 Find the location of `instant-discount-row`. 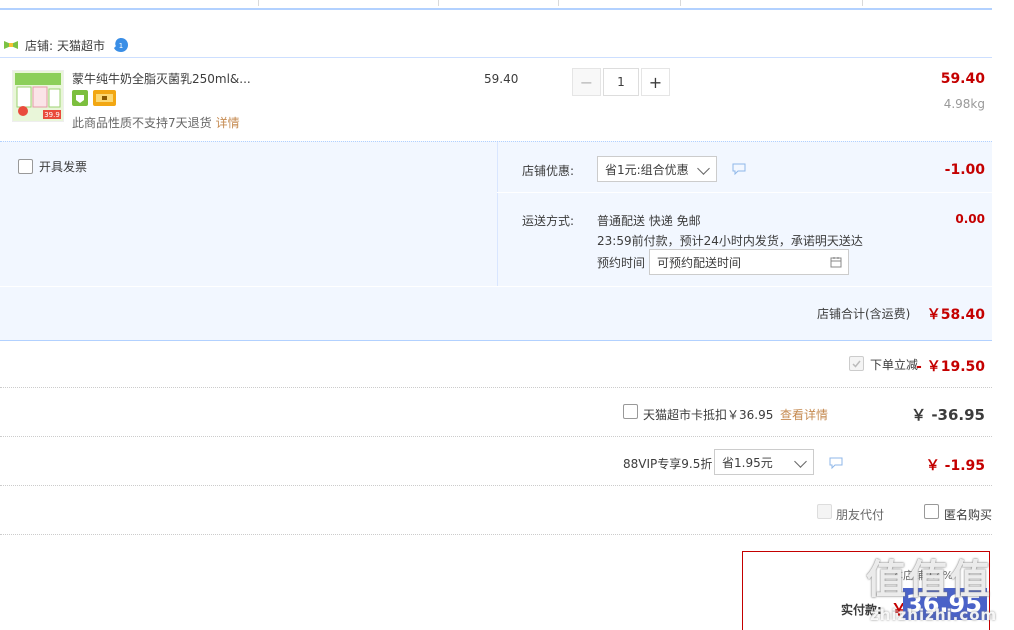

instant-discount-row is located at coordinates (496, 363).